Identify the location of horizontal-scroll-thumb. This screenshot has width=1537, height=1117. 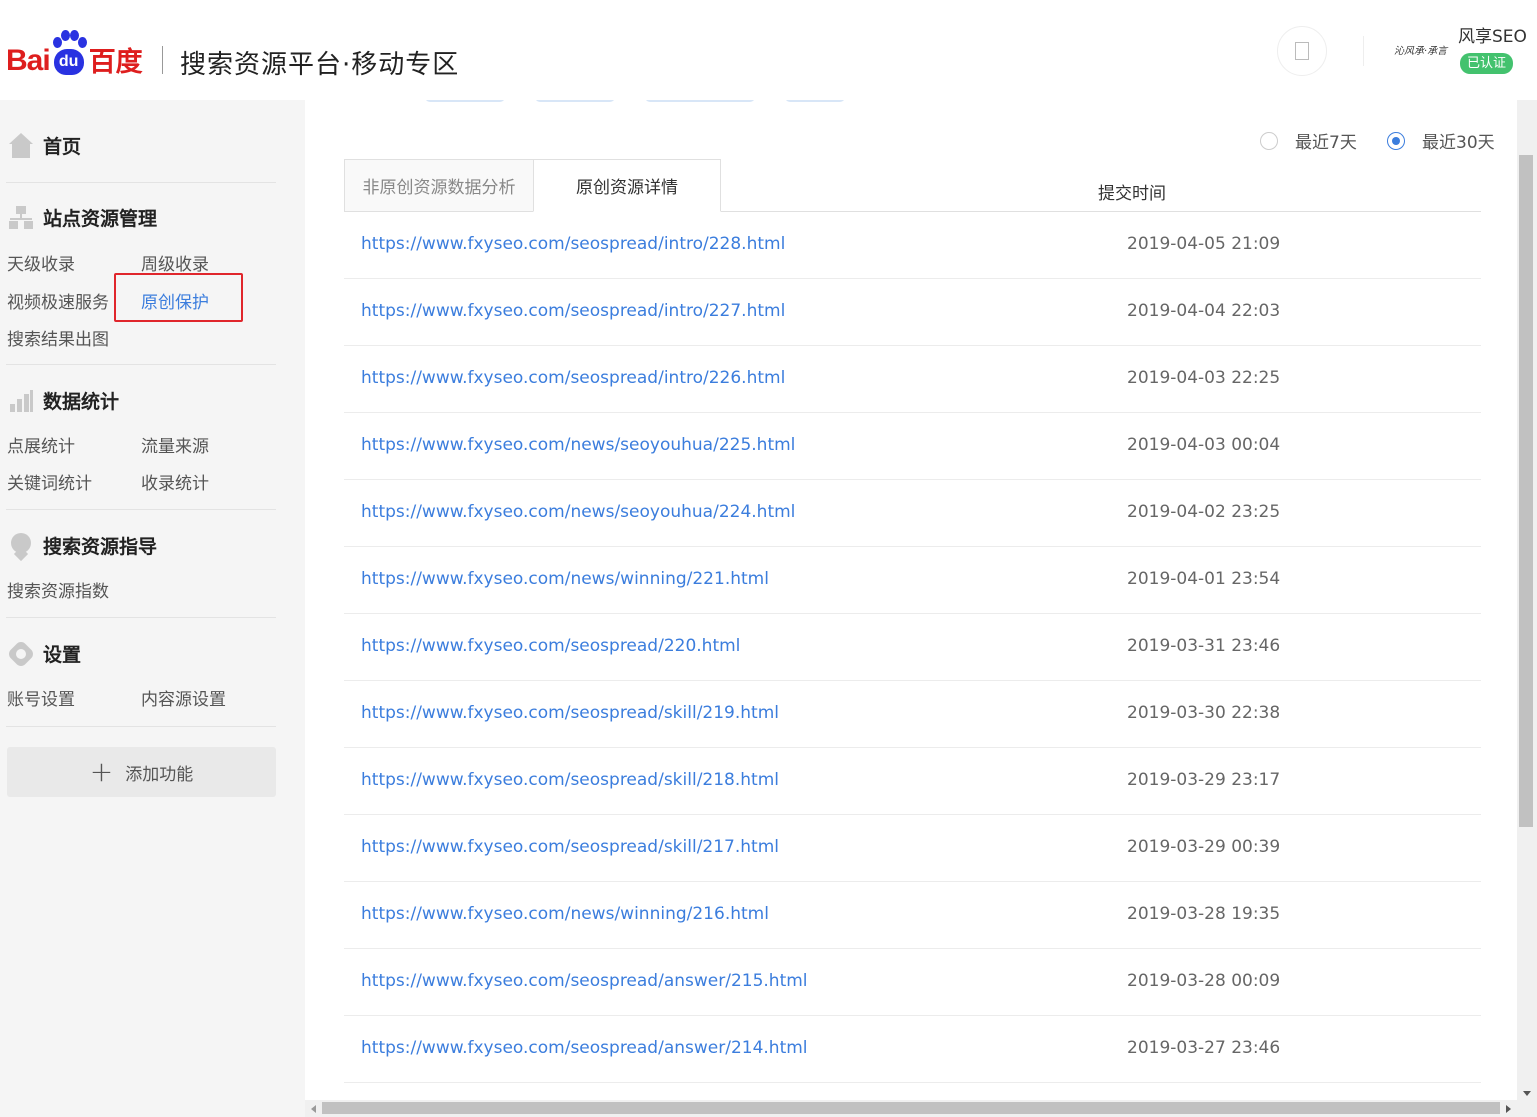
(911, 1108).